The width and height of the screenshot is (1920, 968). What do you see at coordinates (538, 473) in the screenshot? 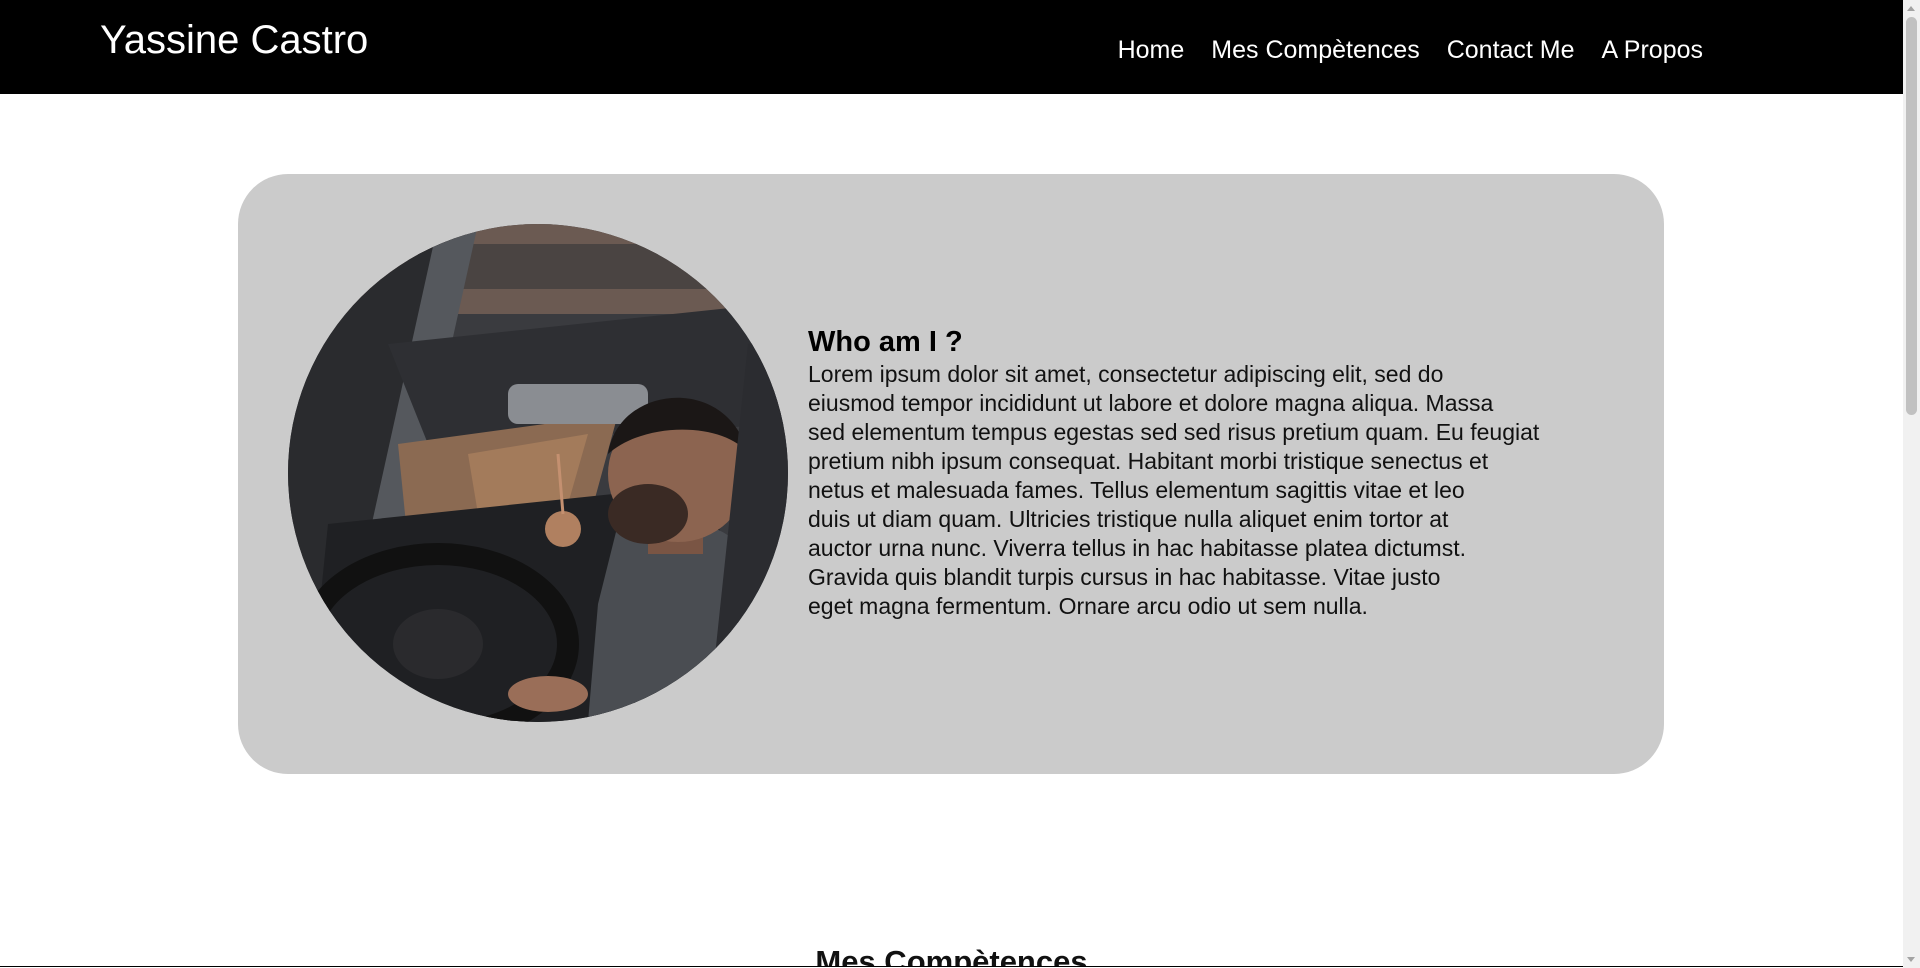
I see `profile-photo` at bounding box center [538, 473].